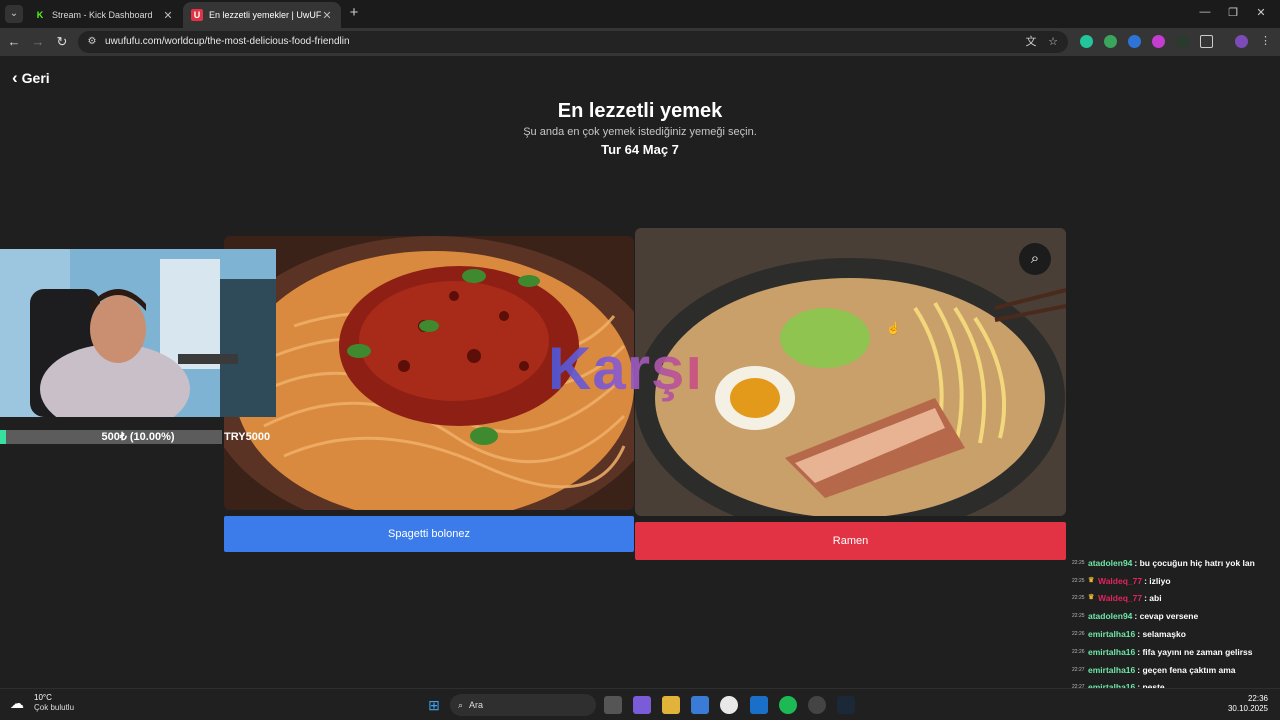 The width and height of the screenshot is (1280, 720). Describe the element at coordinates (461, 704) in the screenshot. I see `search-icon: ⌕` at that location.